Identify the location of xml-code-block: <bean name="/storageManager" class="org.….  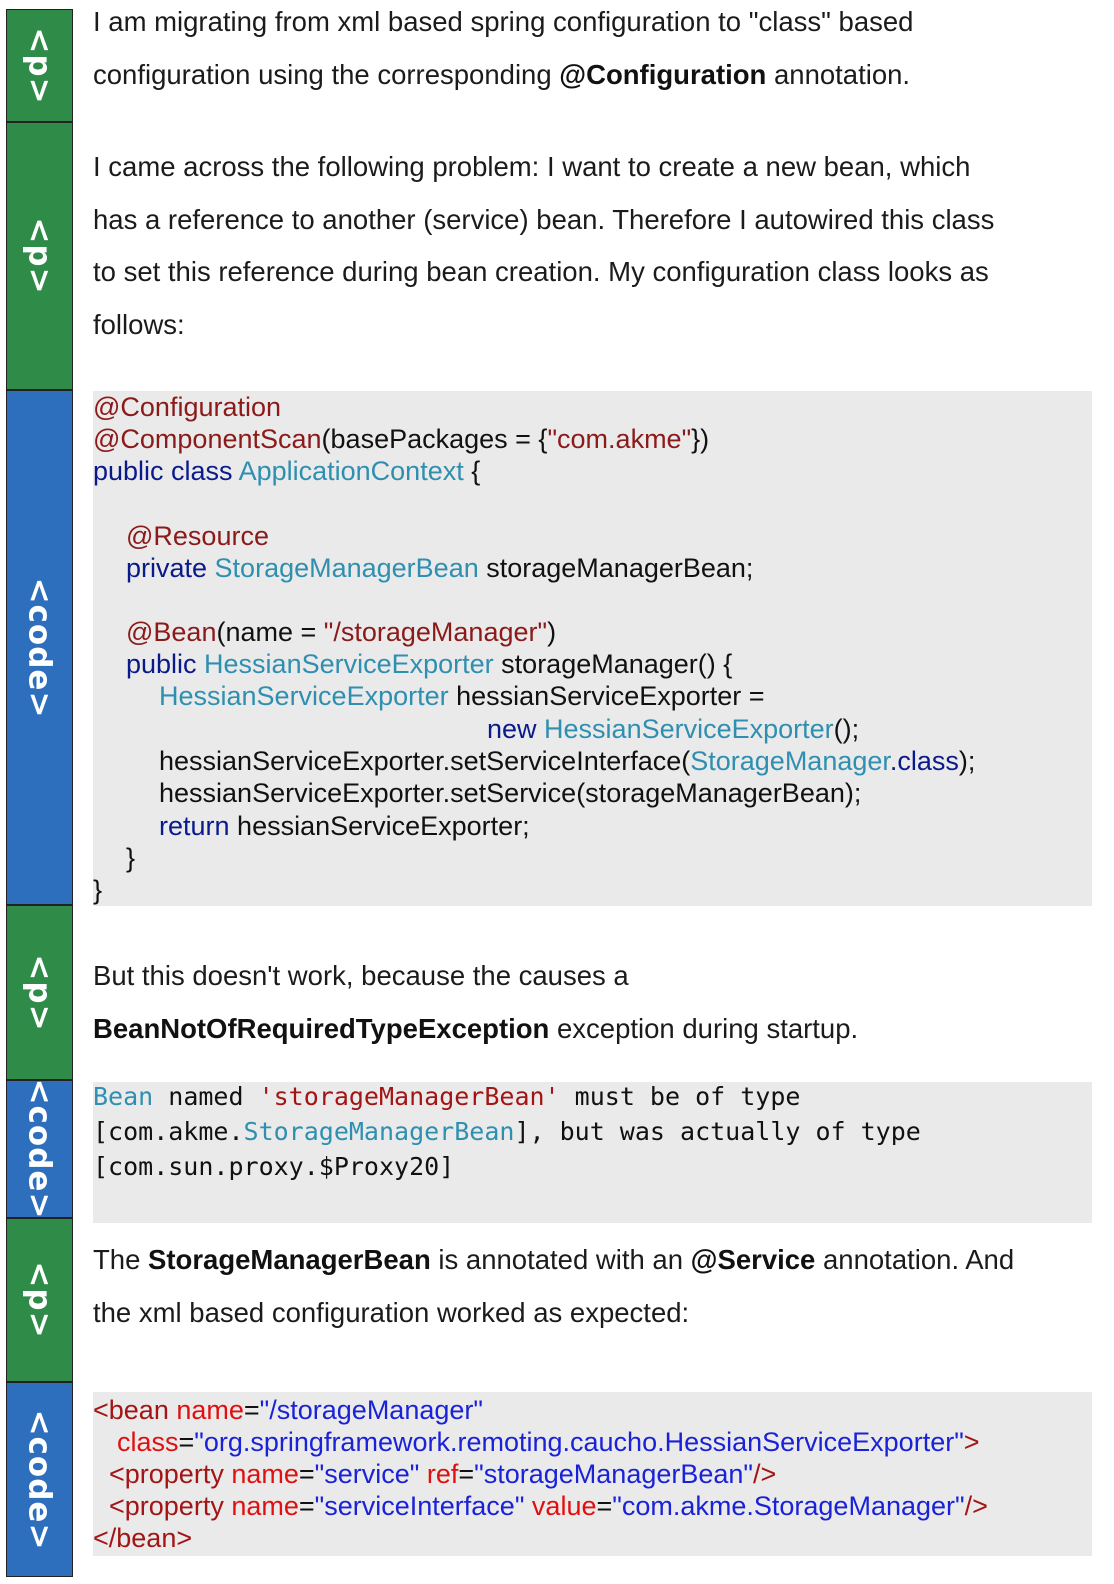
(592, 1474).